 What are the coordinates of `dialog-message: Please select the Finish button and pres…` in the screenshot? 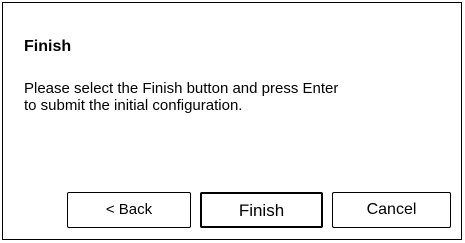 It's located at (181, 97).